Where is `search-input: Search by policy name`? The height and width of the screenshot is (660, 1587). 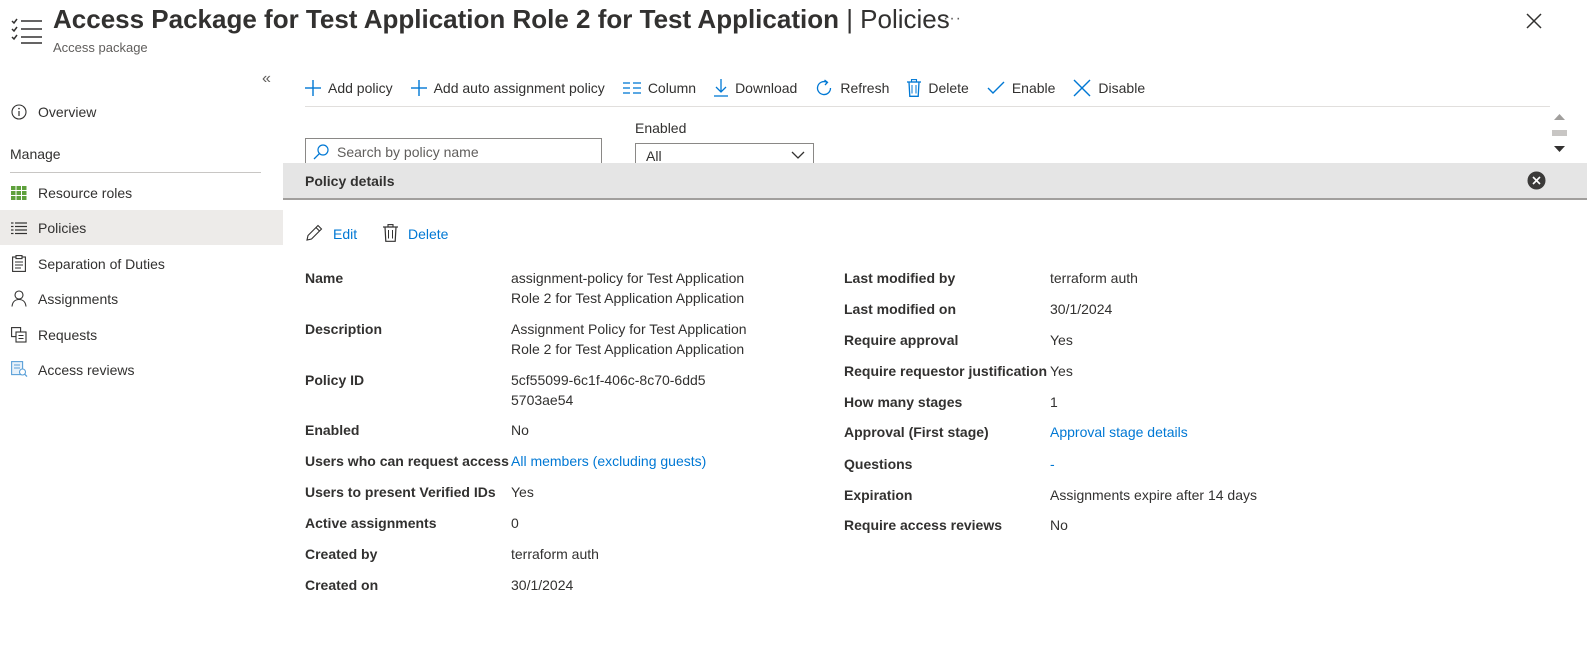 search-input: Search by policy name is located at coordinates (453, 151).